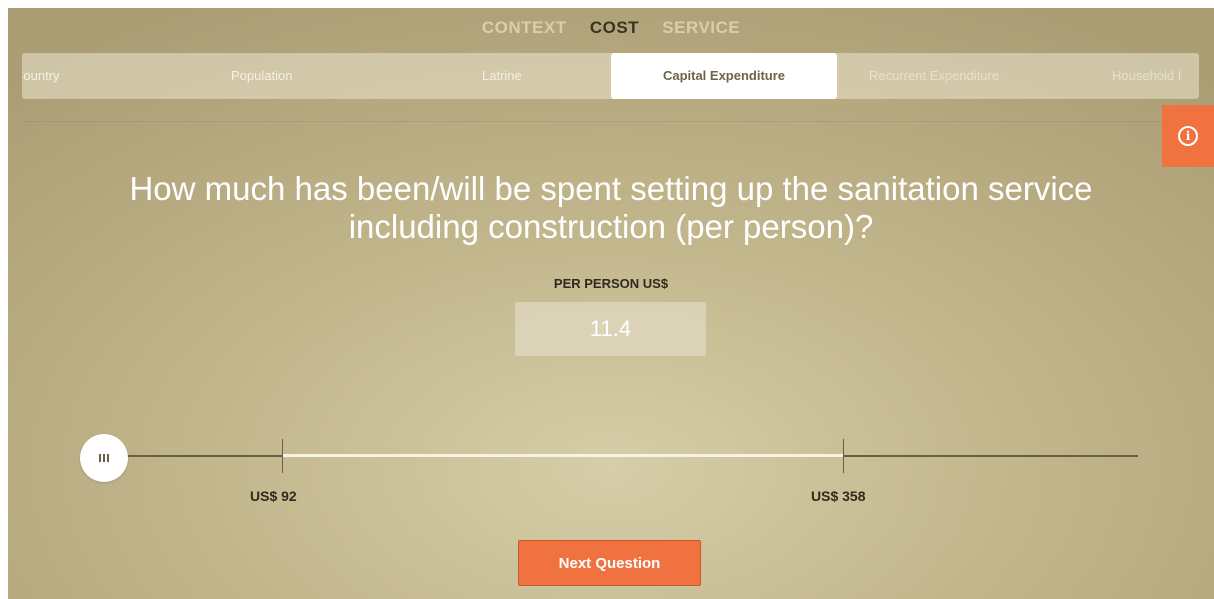  Describe the element at coordinates (611, 283) in the screenshot. I see `per-person-label: PER PERSON US$` at that location.